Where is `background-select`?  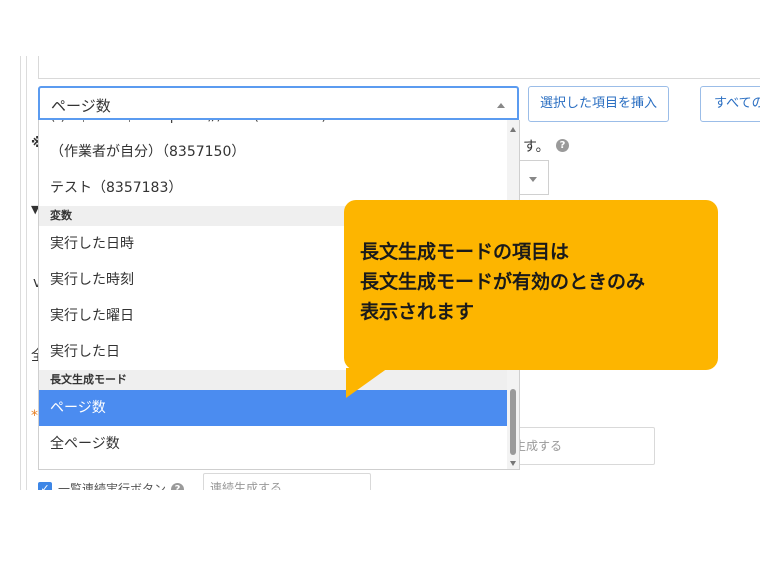 background-select is located at coordinates (534, 177).